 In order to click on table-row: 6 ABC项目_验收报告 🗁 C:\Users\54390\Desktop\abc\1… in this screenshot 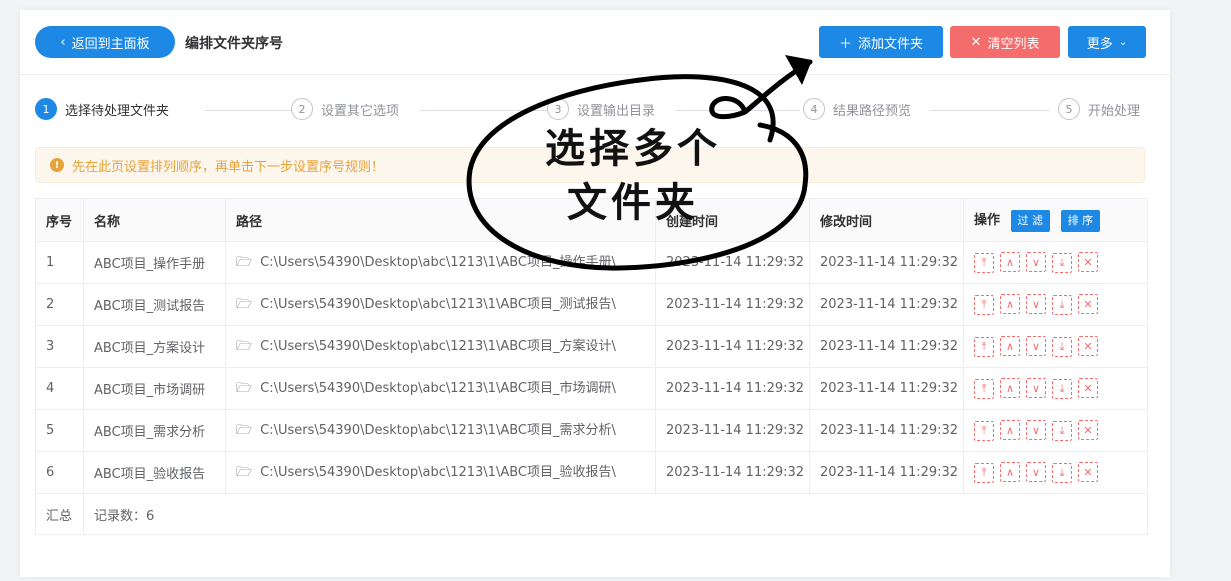, I will do `click(591, 472)`.